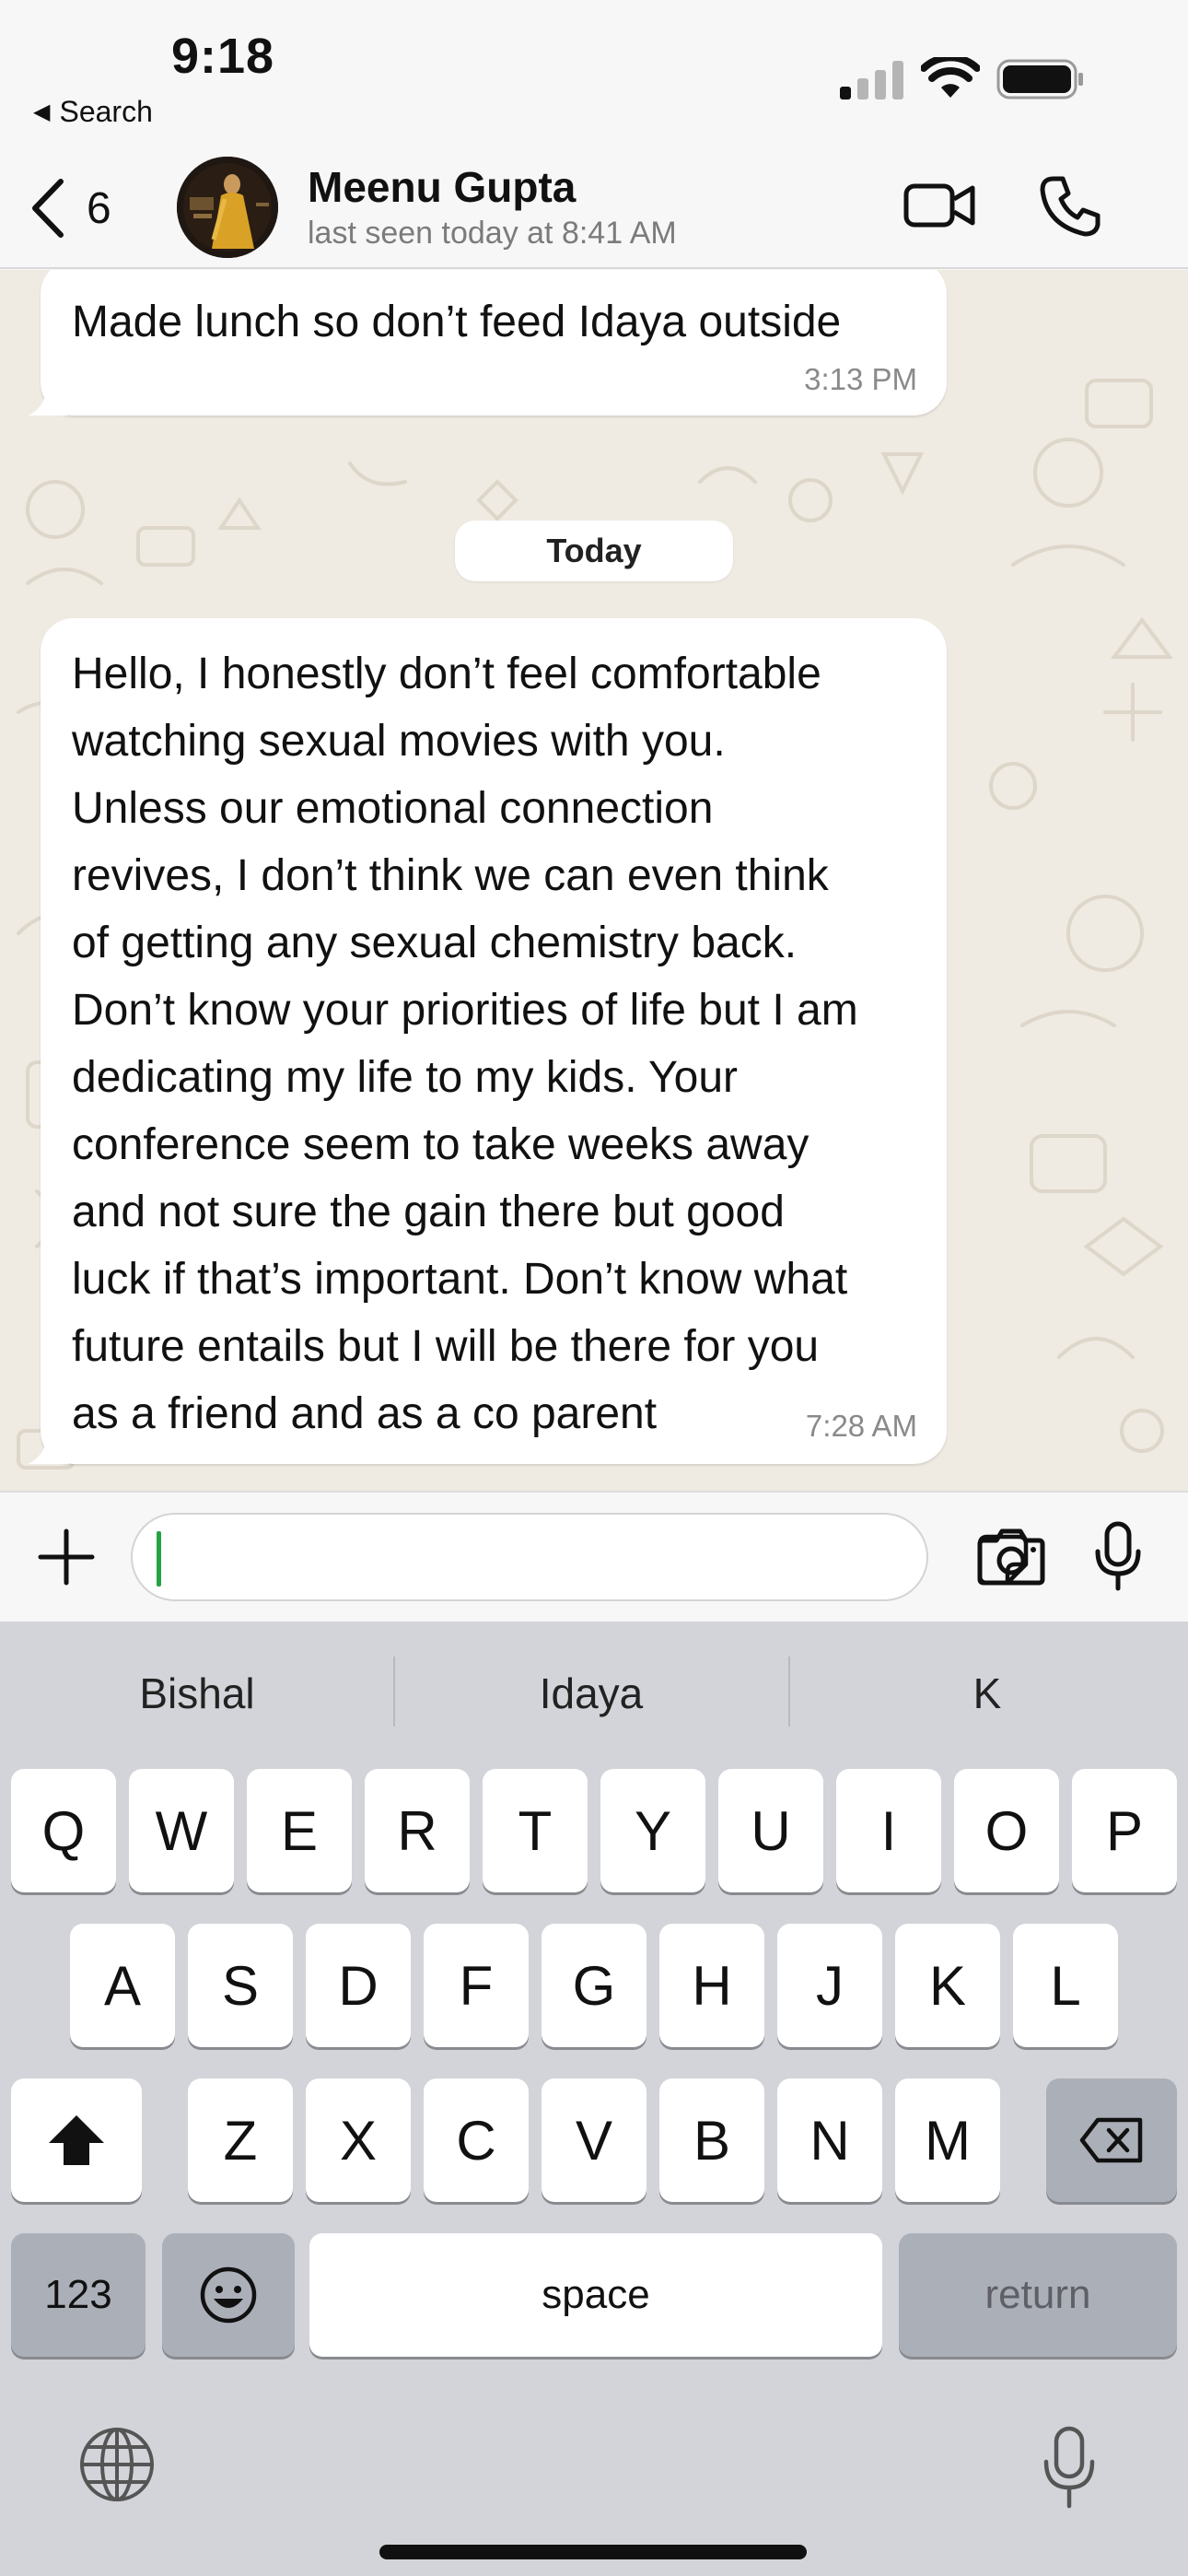 The height and width of the screenshot is (2576, 1188). I want to click on key-m: M, so click(948, 2140).